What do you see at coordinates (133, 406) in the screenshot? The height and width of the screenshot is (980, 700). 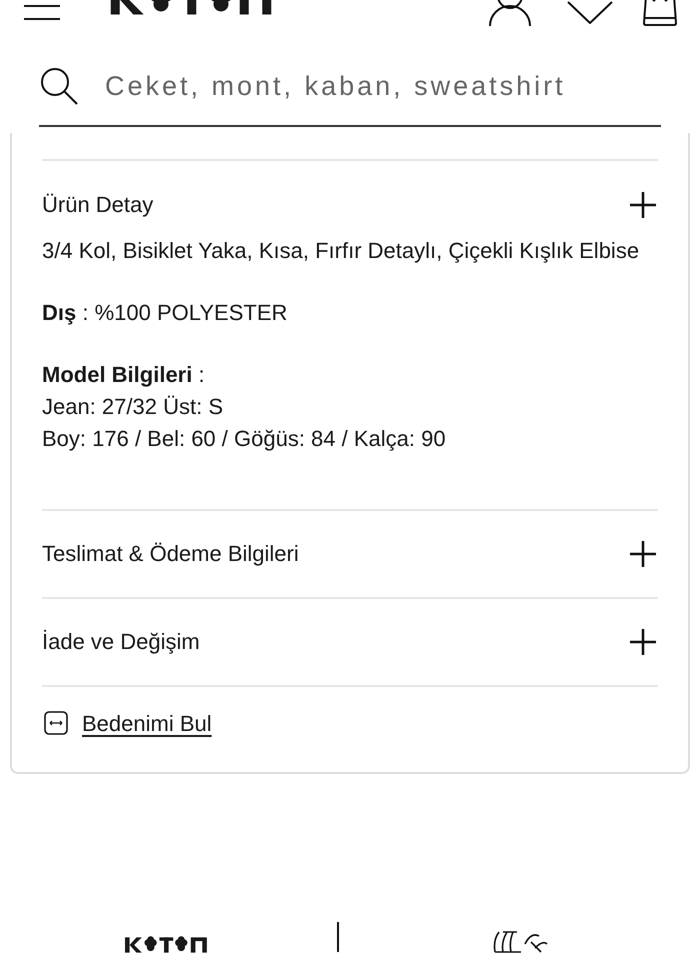 I see `detail-text: Jean: 27/32 Üst: S` at bounding box center [133, 406].